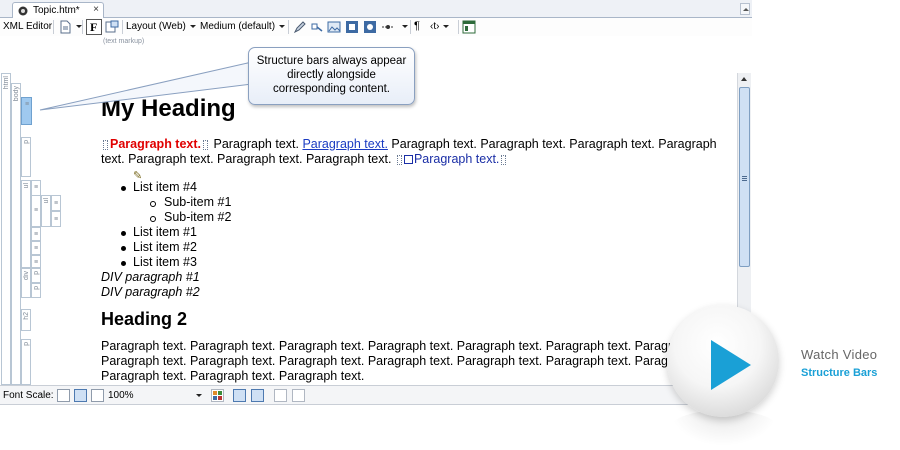 This screenshot has height=450, width=900. I want to click on show-tags-dropdown: ‹t›, so click(440, 26).